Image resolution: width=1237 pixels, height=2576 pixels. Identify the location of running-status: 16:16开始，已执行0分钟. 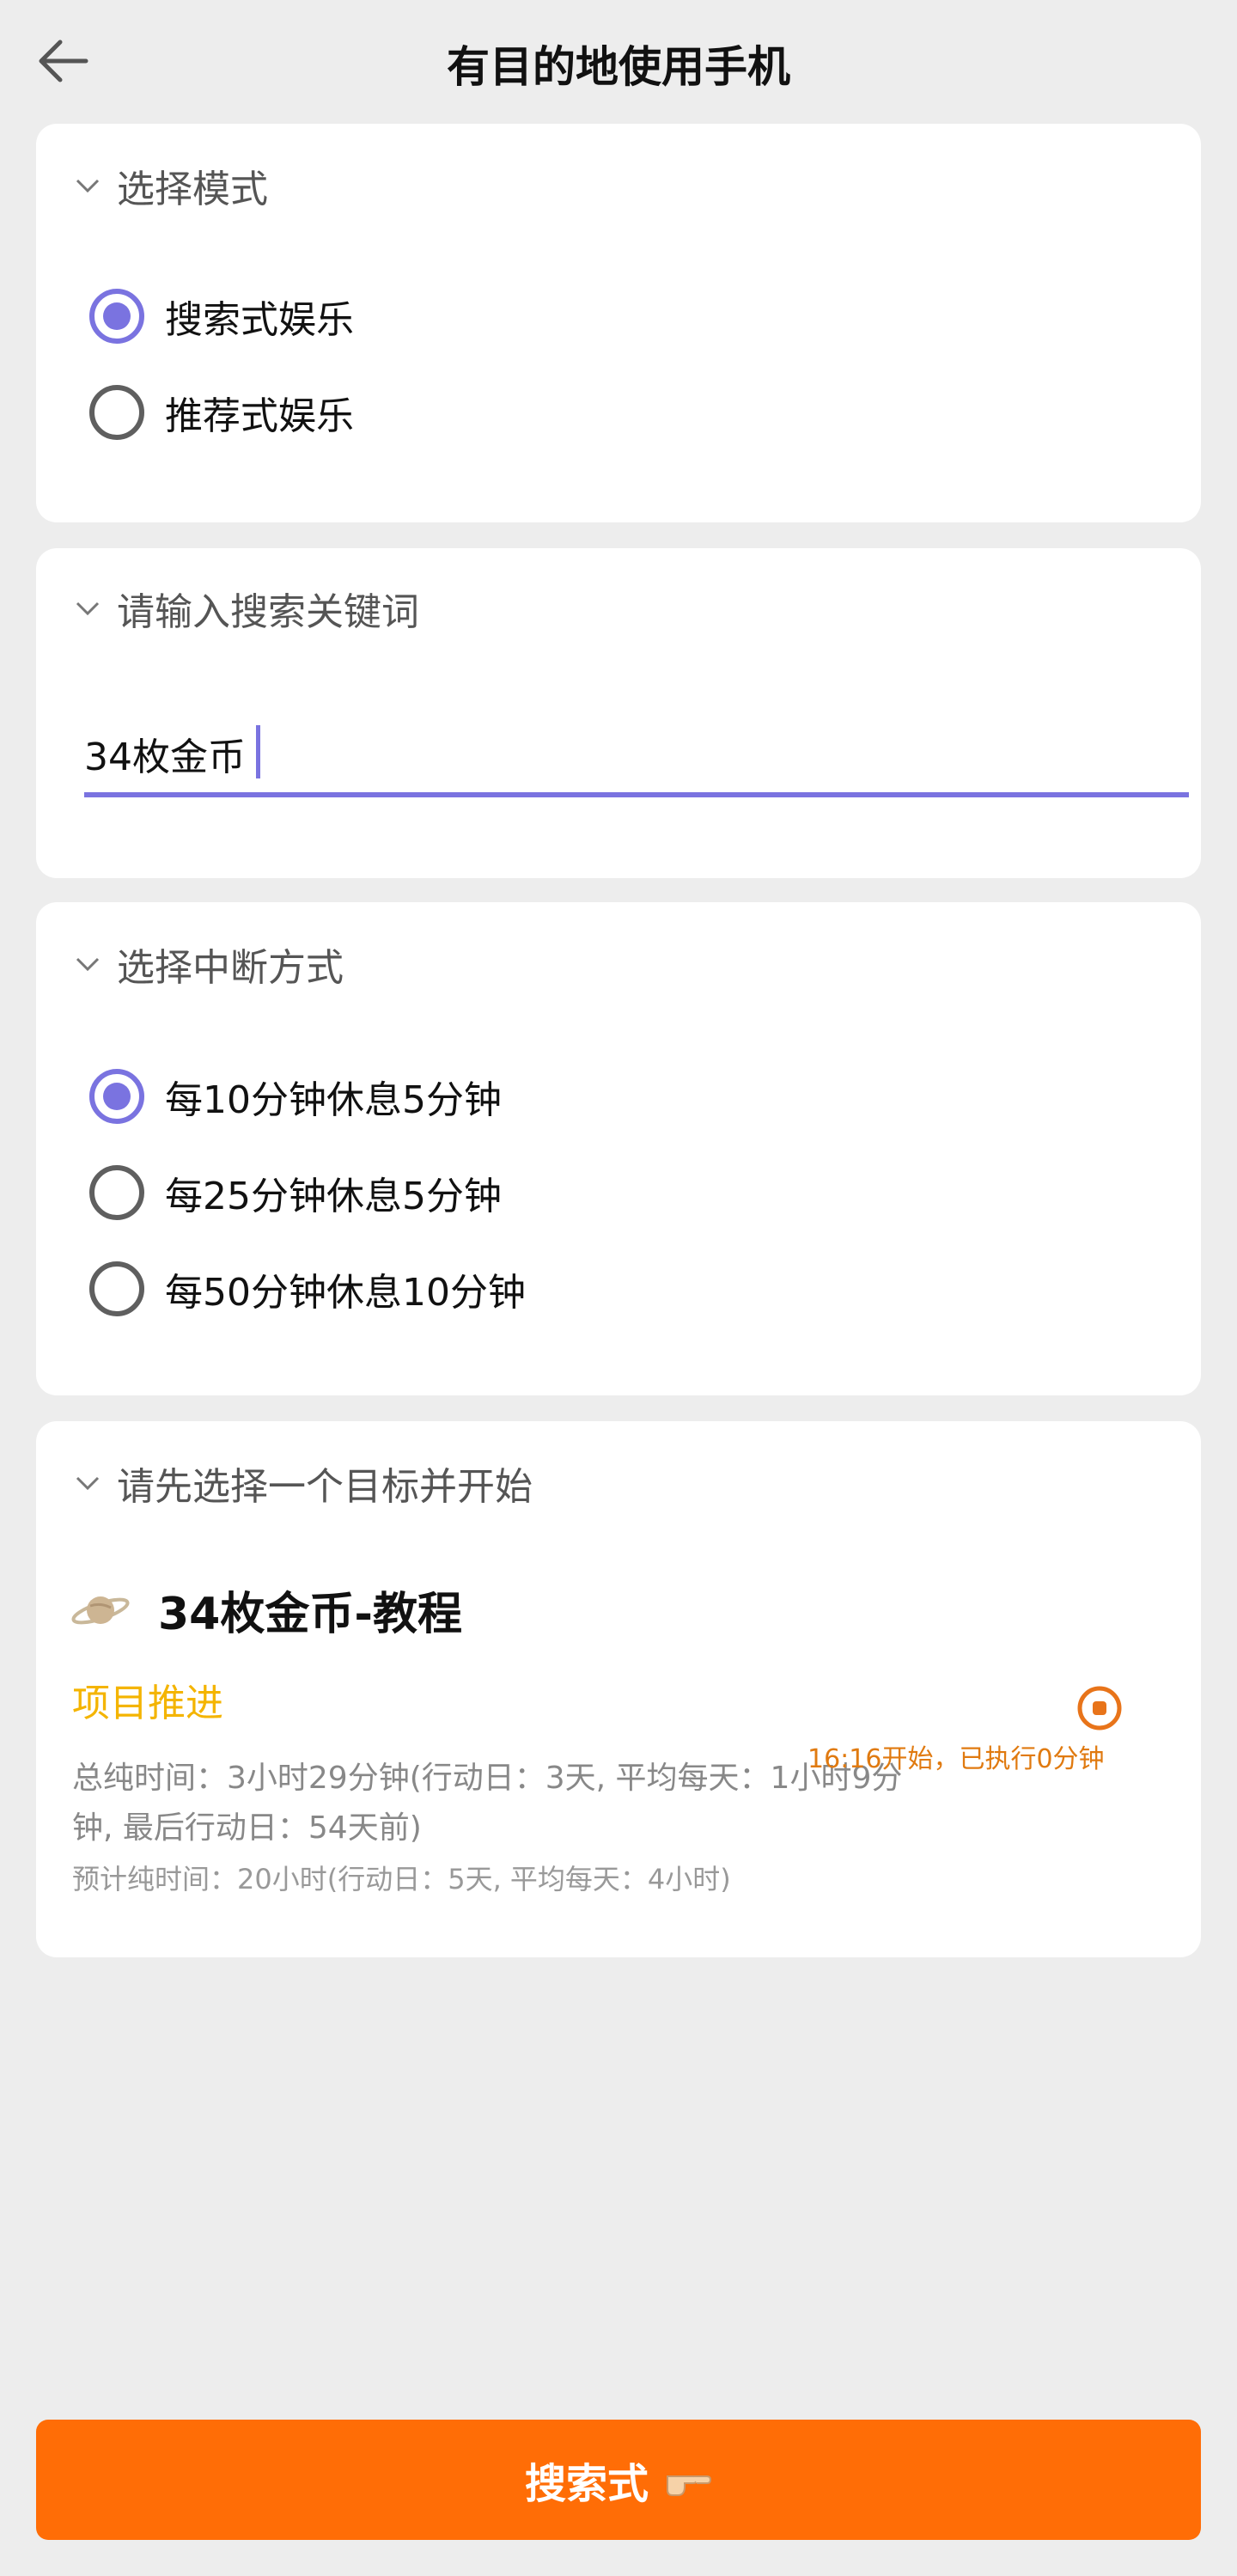
(956, 1759).